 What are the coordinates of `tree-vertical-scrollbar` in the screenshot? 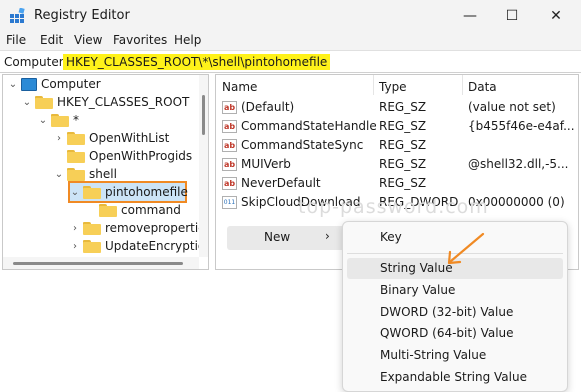 It's located at (203, 166).